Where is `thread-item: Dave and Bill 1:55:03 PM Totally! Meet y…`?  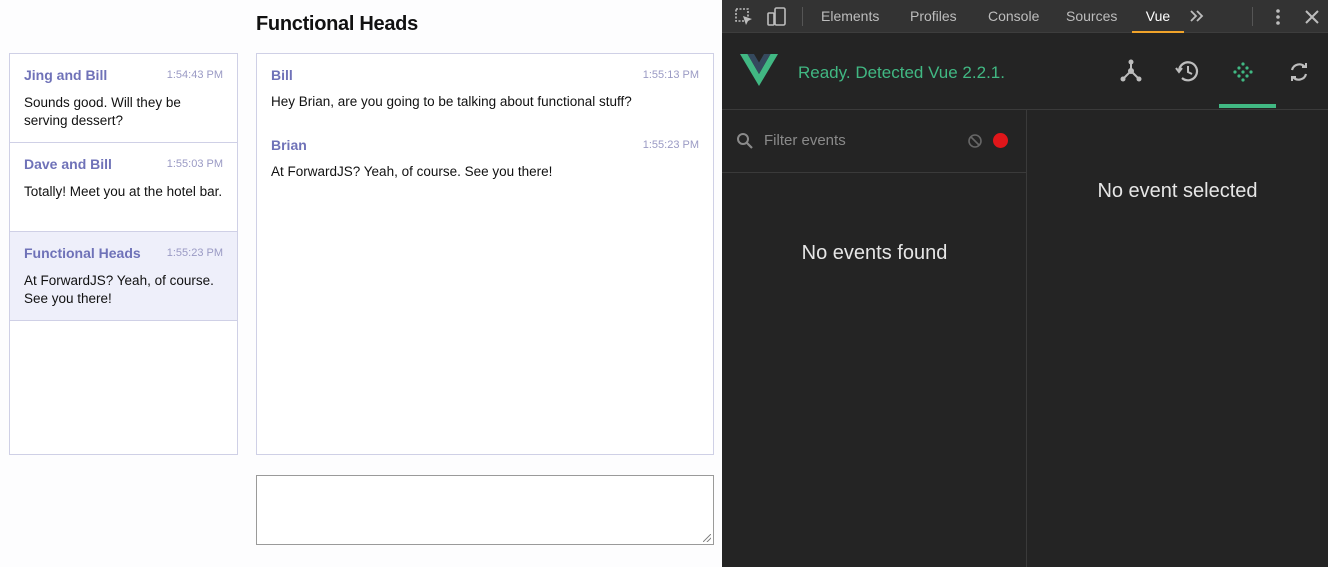
thread-item: Dave and Bill 1:55:03 PM Totally! Meet y… is located at coordinates (123, 187).